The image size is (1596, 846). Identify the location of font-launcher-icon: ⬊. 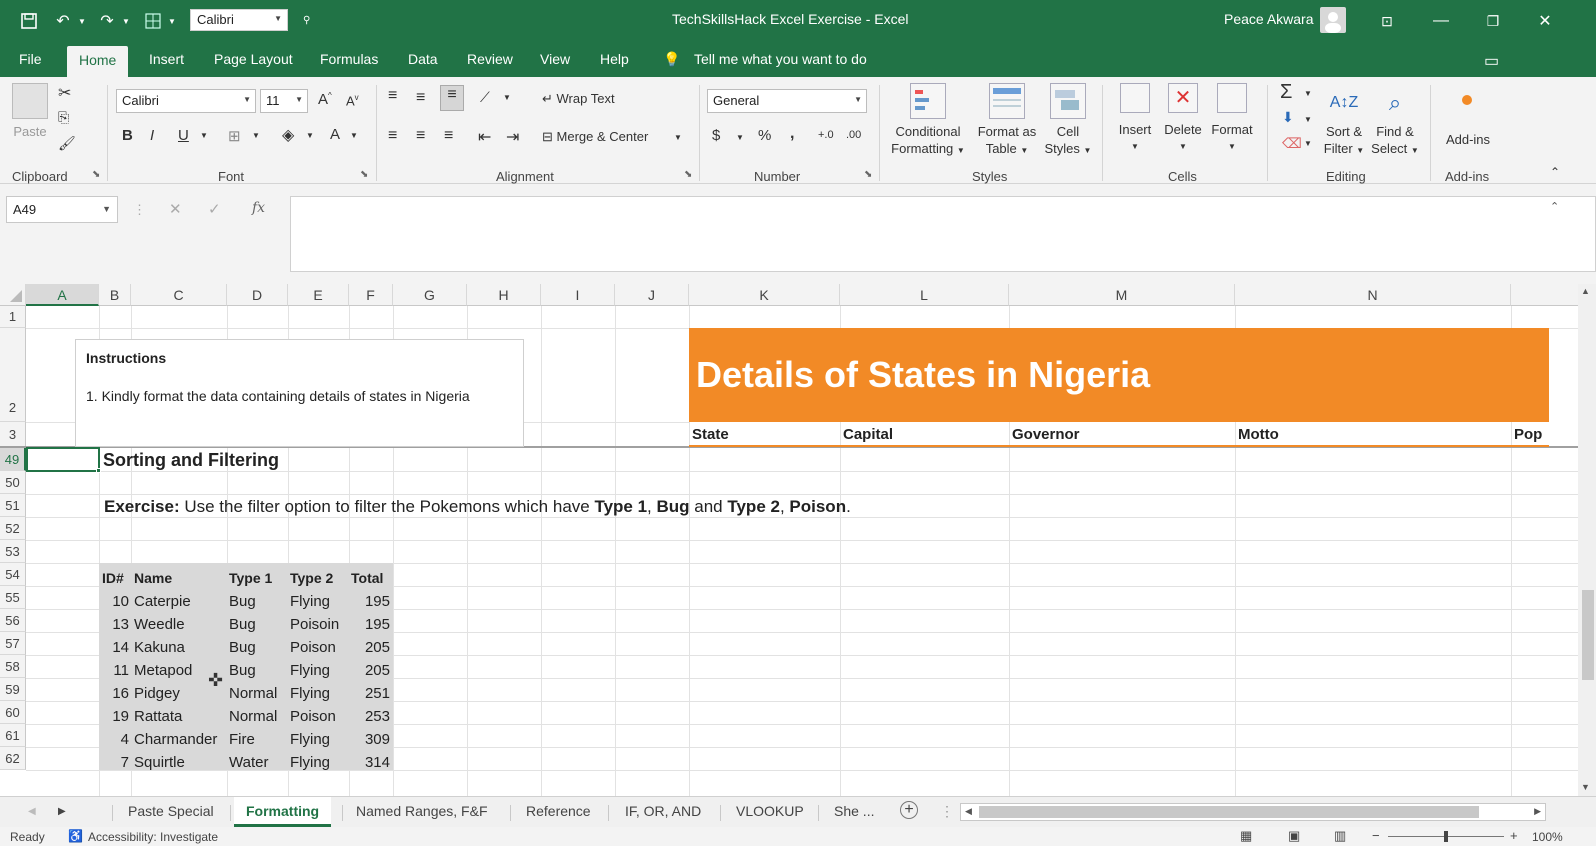
(364, 174).